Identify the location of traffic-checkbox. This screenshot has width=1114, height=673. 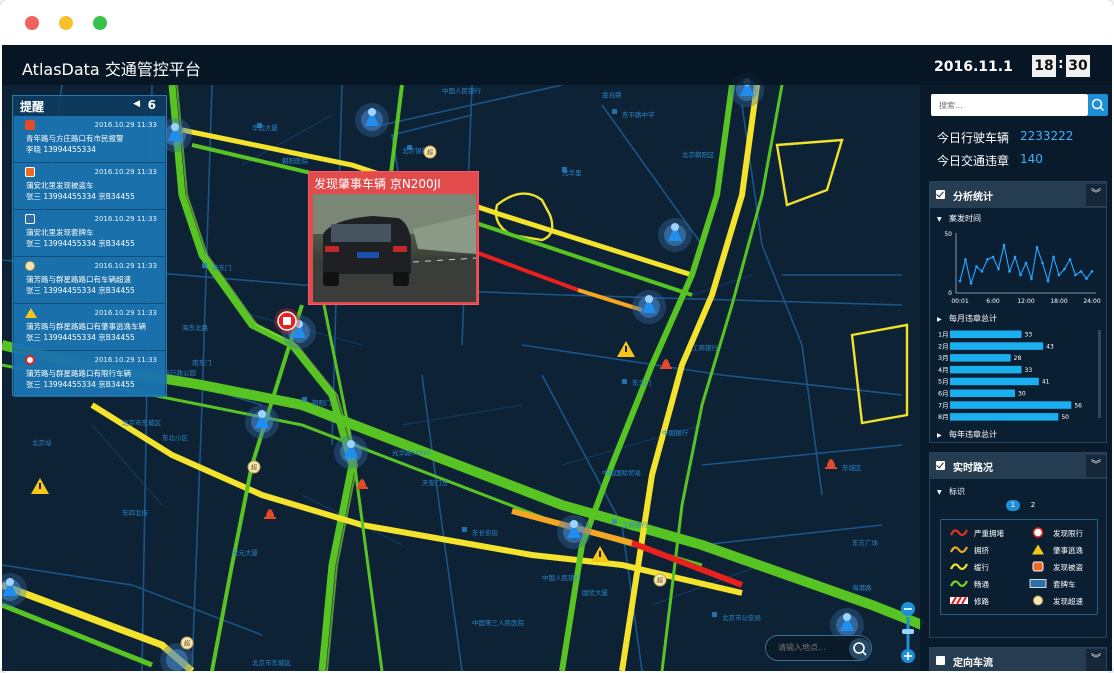
(940, 465).